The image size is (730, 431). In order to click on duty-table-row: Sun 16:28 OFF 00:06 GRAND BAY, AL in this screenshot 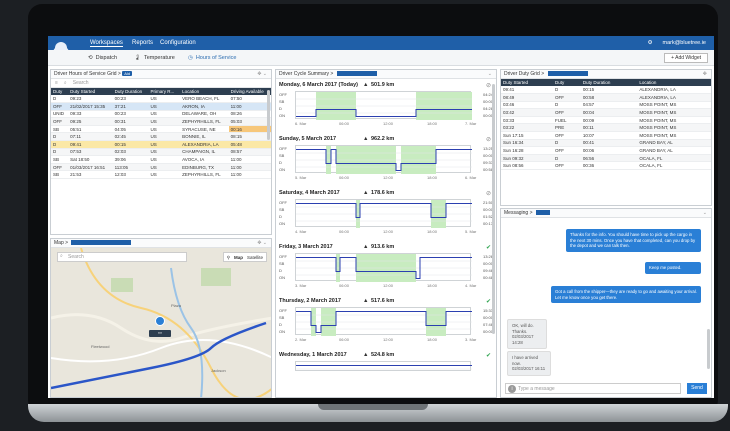, I will do `click(606, 150)`.